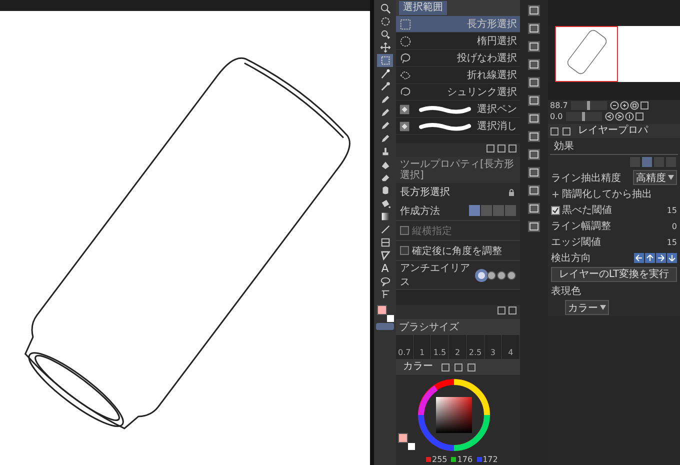 This screenshot has height=465, width=680. I want to click on sub-tool-item: 選択ペン, so click(458, 109).